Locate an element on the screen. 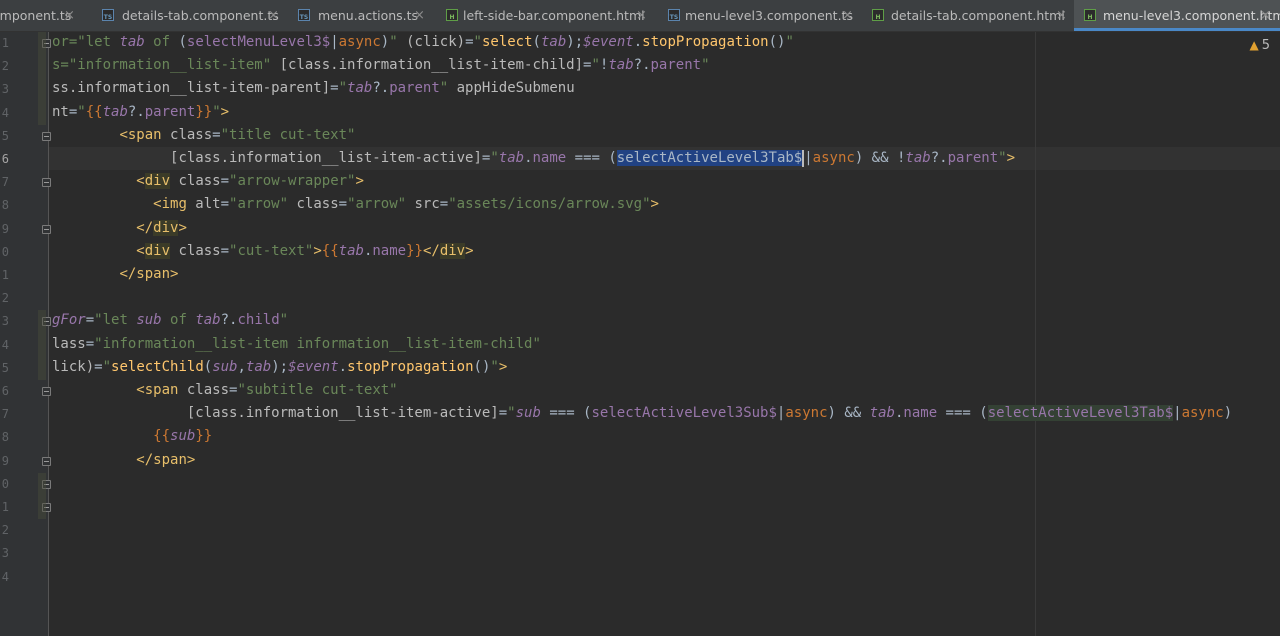 The width and height of the screenshot is (1280, 636). tab-label: details-tab.component.html is located at coordinates (978, 15).